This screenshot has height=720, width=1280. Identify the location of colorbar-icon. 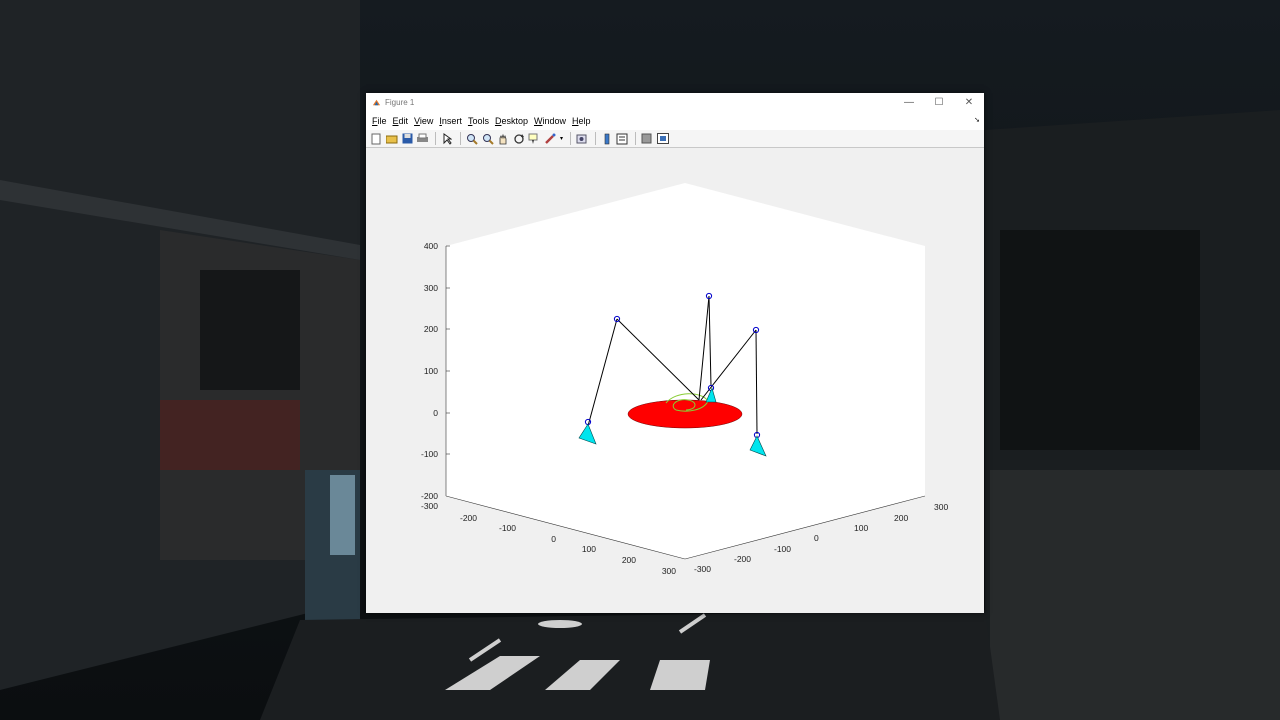
(607, 139).